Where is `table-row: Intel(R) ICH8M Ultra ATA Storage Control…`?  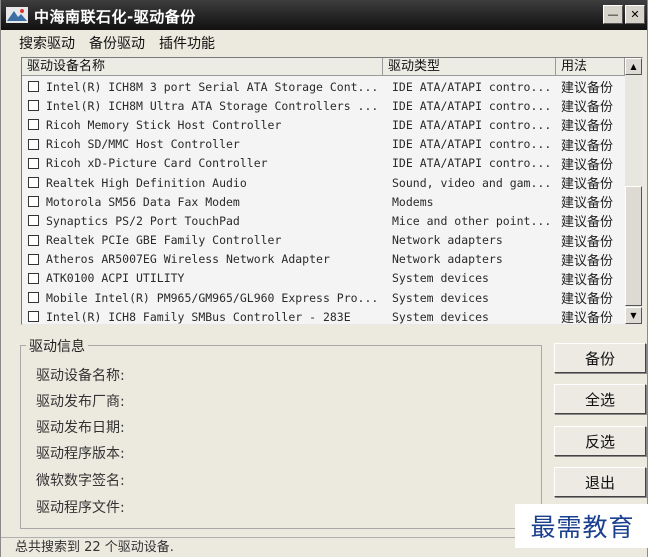 table-row: Intel(R) ICH8M Ultra ATA Storage Control… is located at coordinates (323, 105).